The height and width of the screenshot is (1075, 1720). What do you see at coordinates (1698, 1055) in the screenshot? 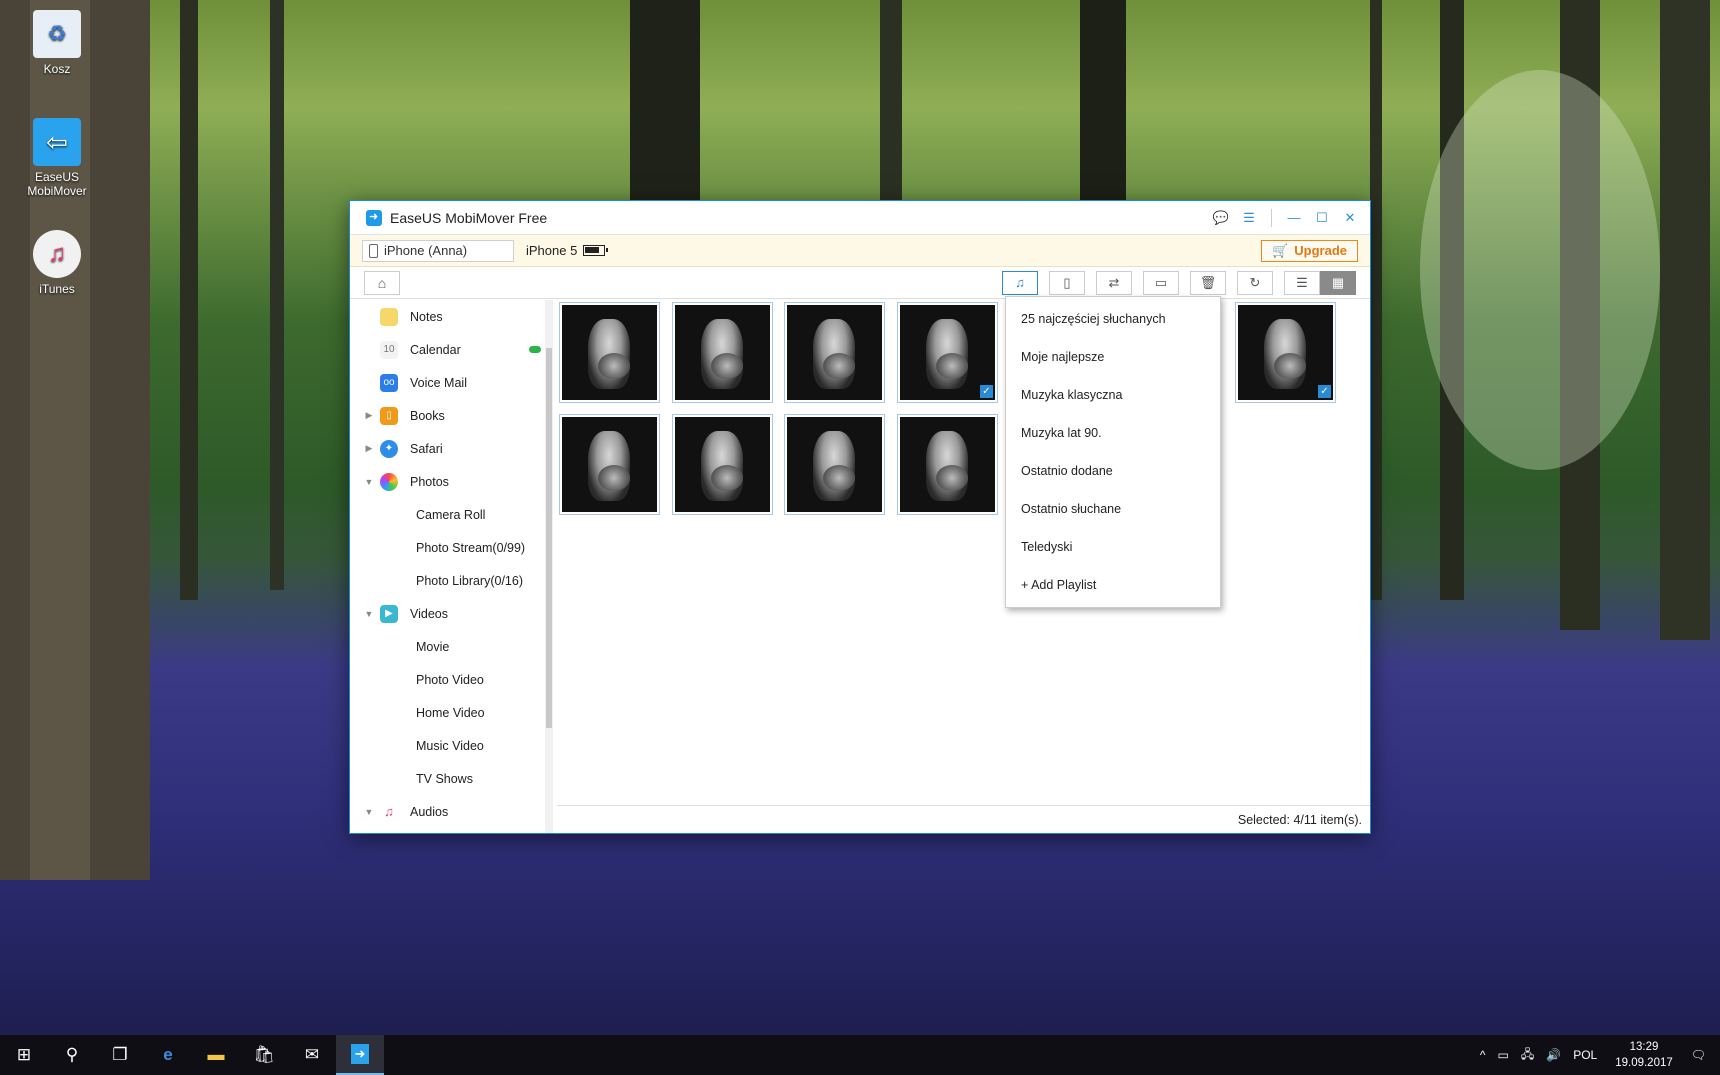
I see `action-center-icon: 🗨` at bounding box center [1698, 1055].